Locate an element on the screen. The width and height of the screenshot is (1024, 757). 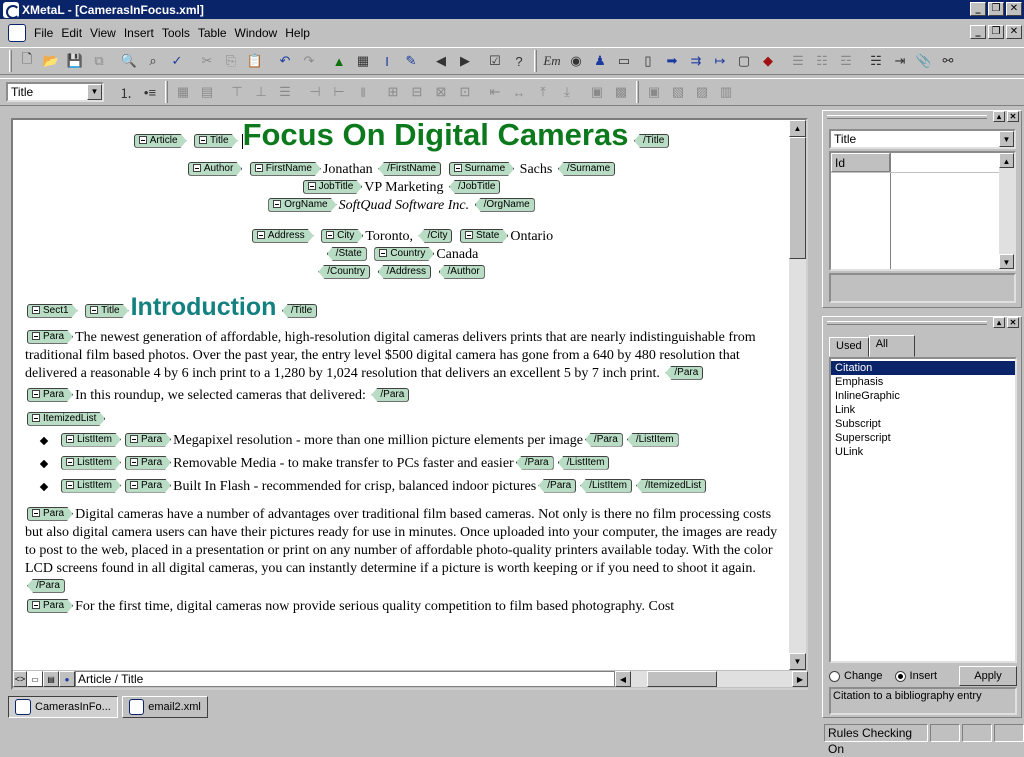
tag-listitem-close: /ListItem is located at coordinates (652, 439).